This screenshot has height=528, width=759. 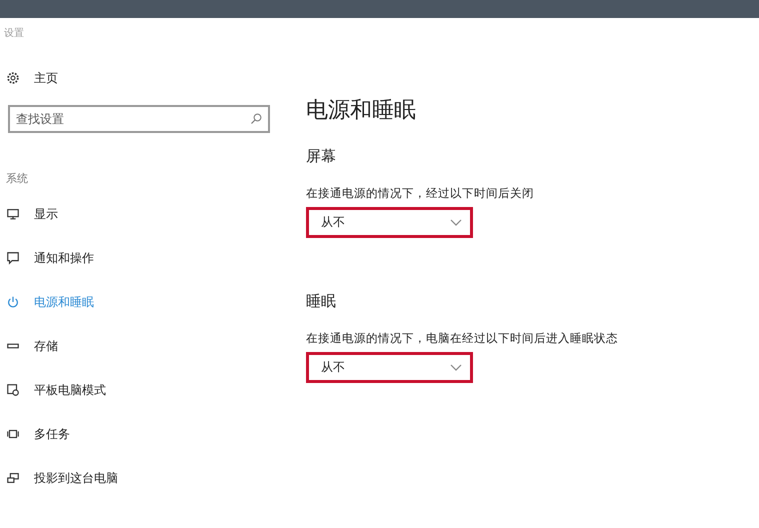 What do you see at coordinates (13, 434) in the screenshot?
I see `multitask-icon` at bounding box center [13, 434].